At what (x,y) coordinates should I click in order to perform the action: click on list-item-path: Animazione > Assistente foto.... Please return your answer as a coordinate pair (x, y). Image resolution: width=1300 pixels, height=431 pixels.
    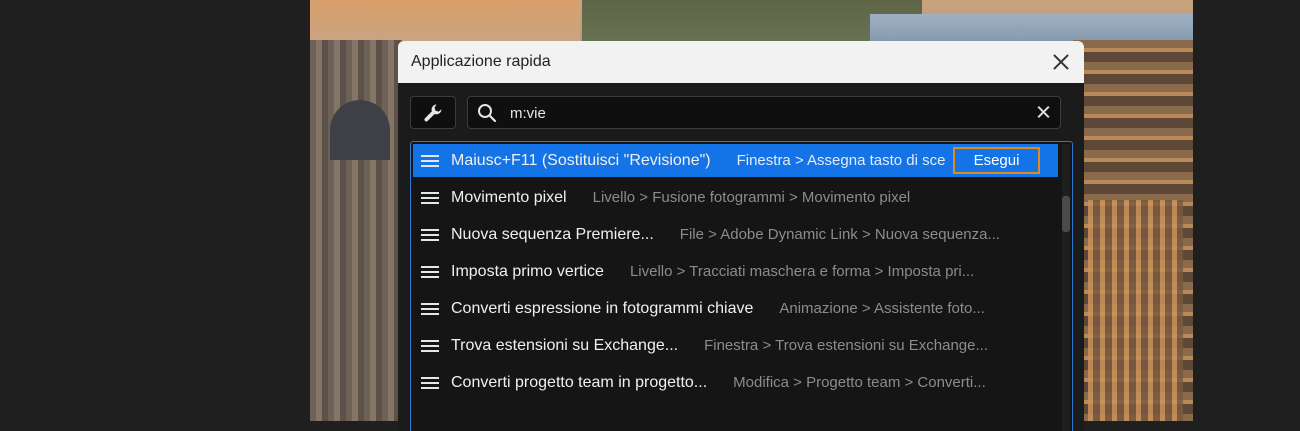
    Looking at the image, I should click on (882, 308).